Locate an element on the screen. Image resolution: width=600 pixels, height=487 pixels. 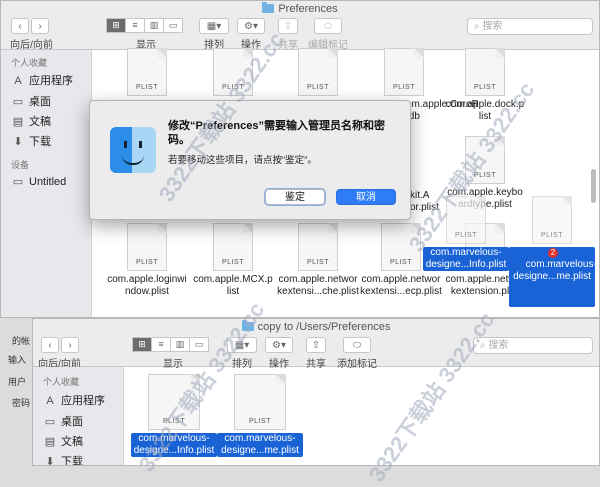
add-tags-label: 添加标记 is located at coordinates (357, 364).